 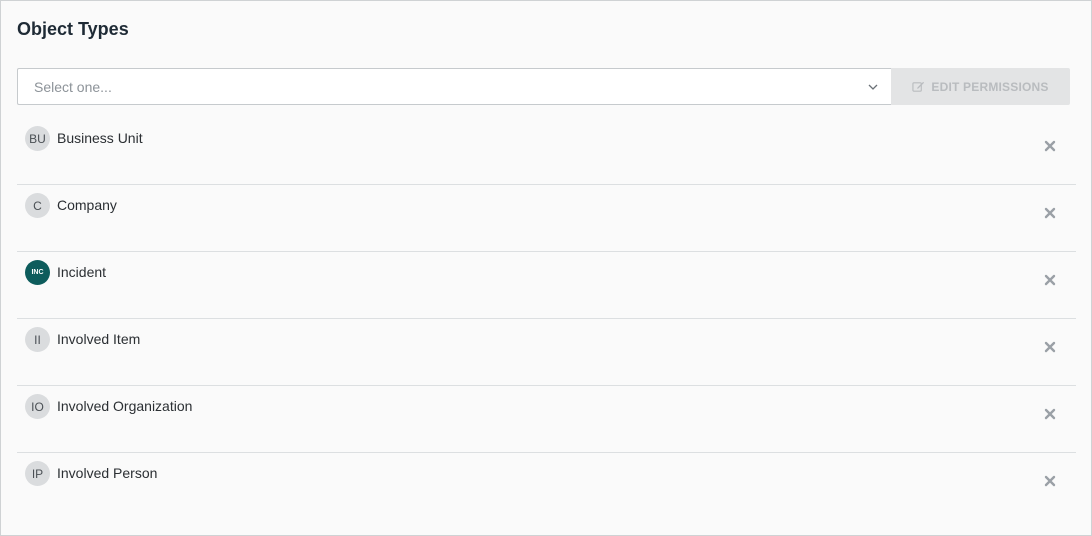 What do you see at coordinates (37, 205) in the screenshot?
I see `avatar: C` at bounding box center [37, 205].